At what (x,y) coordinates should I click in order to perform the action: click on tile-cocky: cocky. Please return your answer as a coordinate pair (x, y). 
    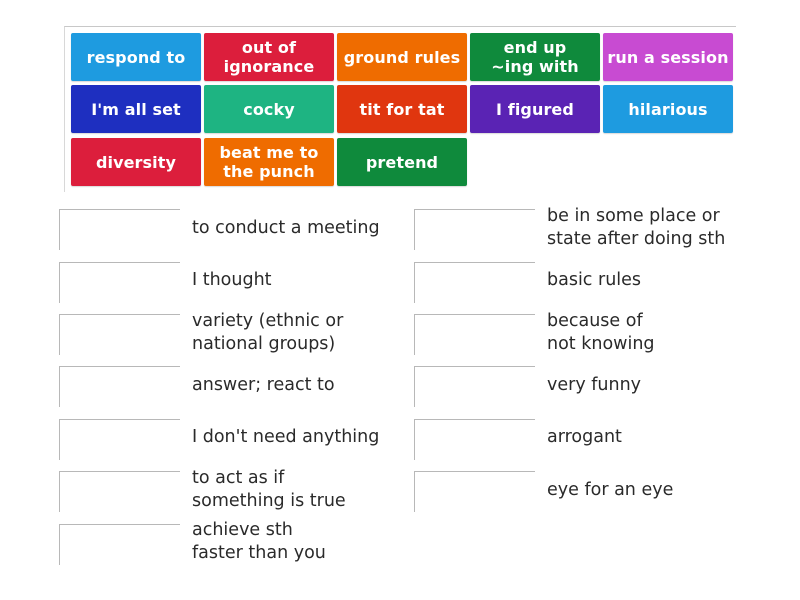
    Looking at the image, I should click on (269, 109).